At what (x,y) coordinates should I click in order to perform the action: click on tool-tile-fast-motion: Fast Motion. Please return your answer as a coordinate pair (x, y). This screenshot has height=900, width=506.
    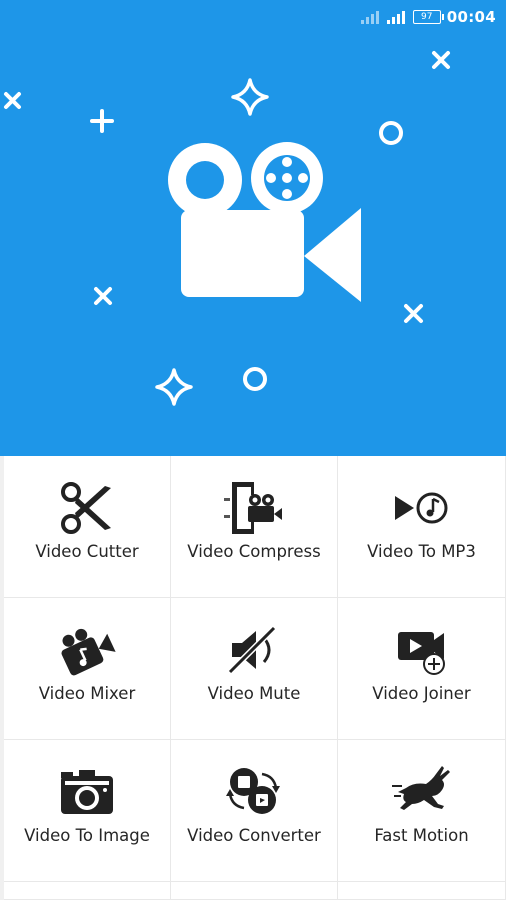
    Looking at the image, I should click on (422, 811).